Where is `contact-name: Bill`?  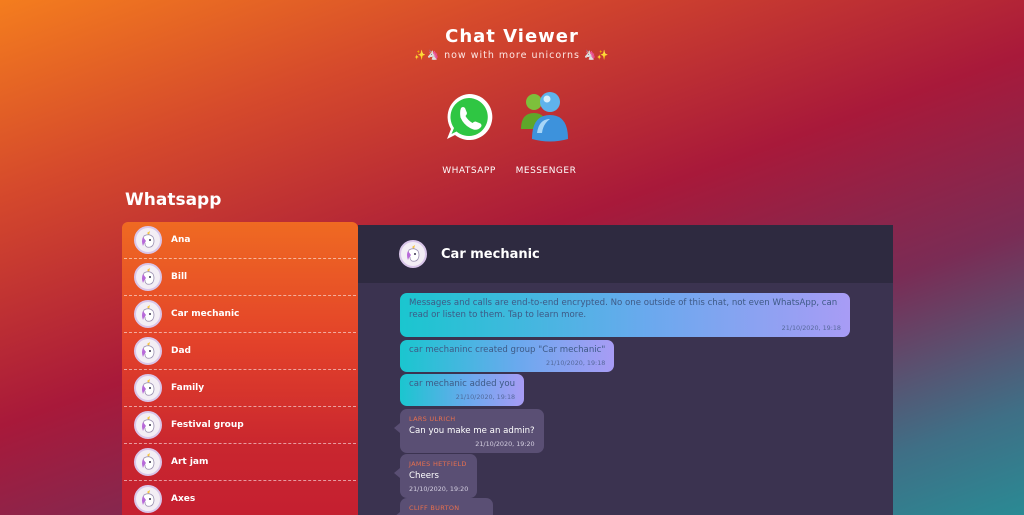 contact-name: Bill is located at coordinates (179, 277).